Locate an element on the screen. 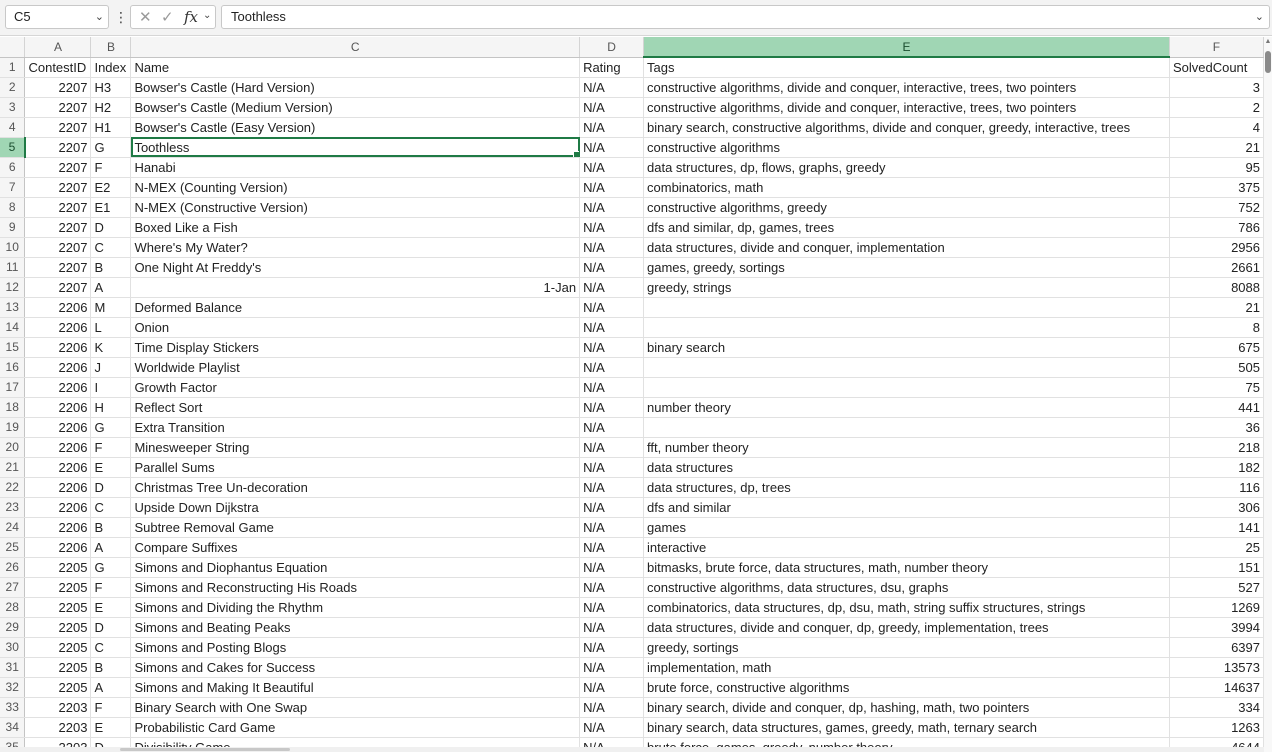  header-cell: Rating is located at coordinates (612, 67).